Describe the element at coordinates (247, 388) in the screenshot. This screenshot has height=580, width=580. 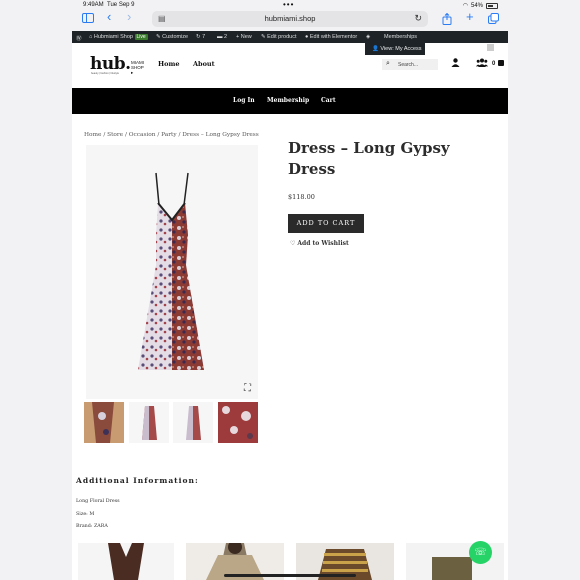
I see `expand-icon: ⛶` at that location.